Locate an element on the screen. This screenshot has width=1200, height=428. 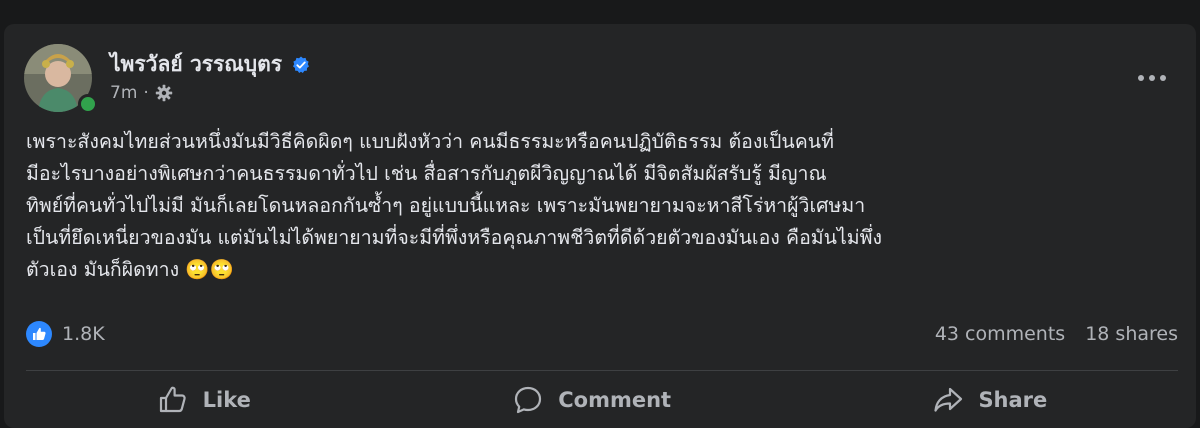
share-button: Share is located at coordinates (989, 400).